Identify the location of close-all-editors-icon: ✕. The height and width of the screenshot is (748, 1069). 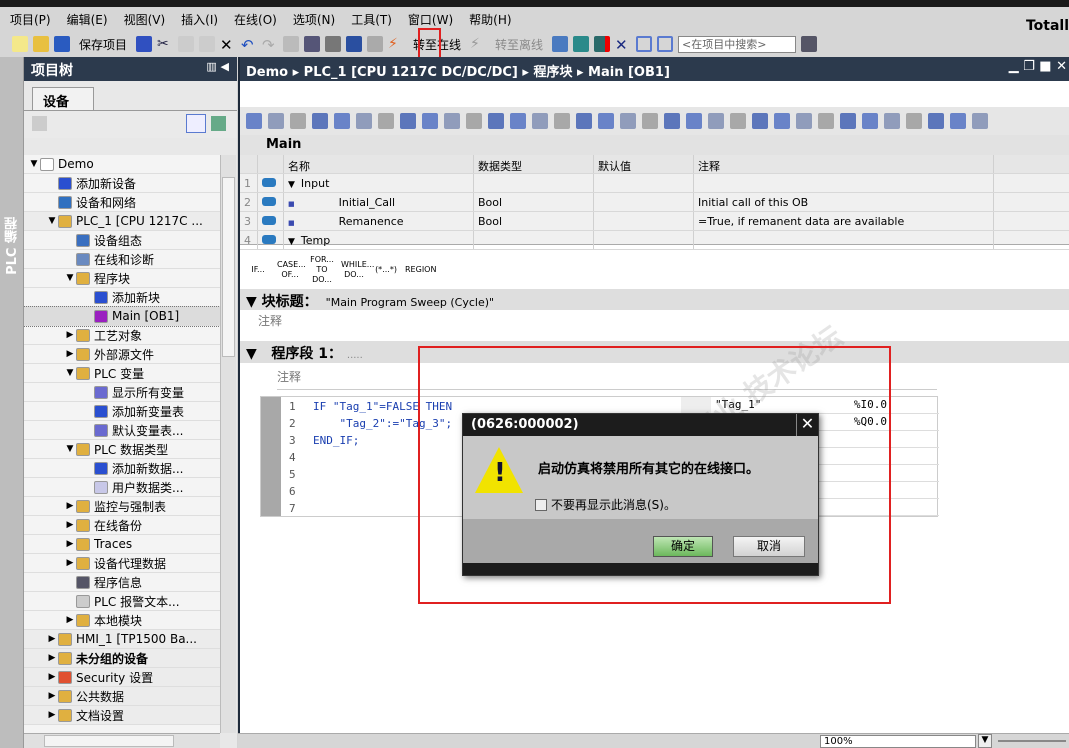
(623, 45).